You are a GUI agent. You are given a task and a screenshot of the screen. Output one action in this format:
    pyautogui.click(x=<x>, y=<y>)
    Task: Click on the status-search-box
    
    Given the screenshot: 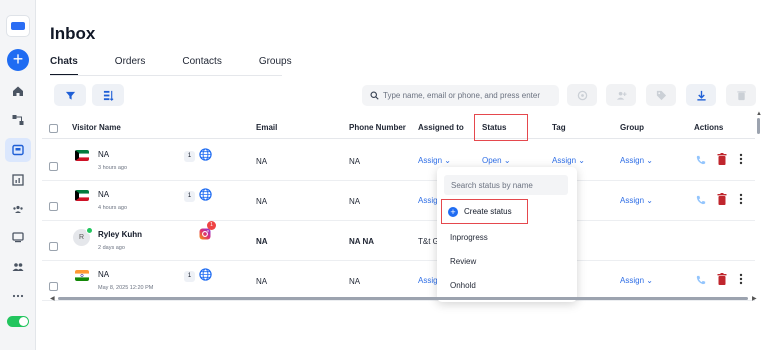 What is the action you would take?
    pyautogui.click(x=506, y=185)
    